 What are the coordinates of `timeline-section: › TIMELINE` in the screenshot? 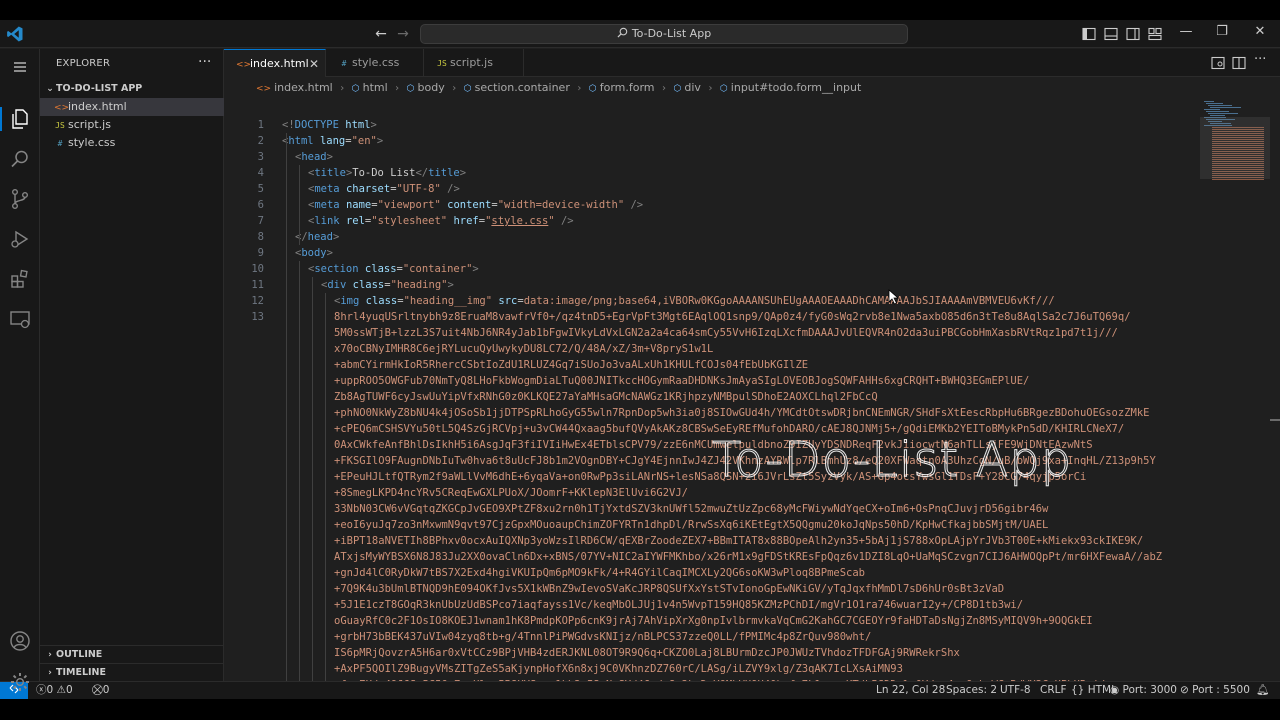 It's located at (132, 672).